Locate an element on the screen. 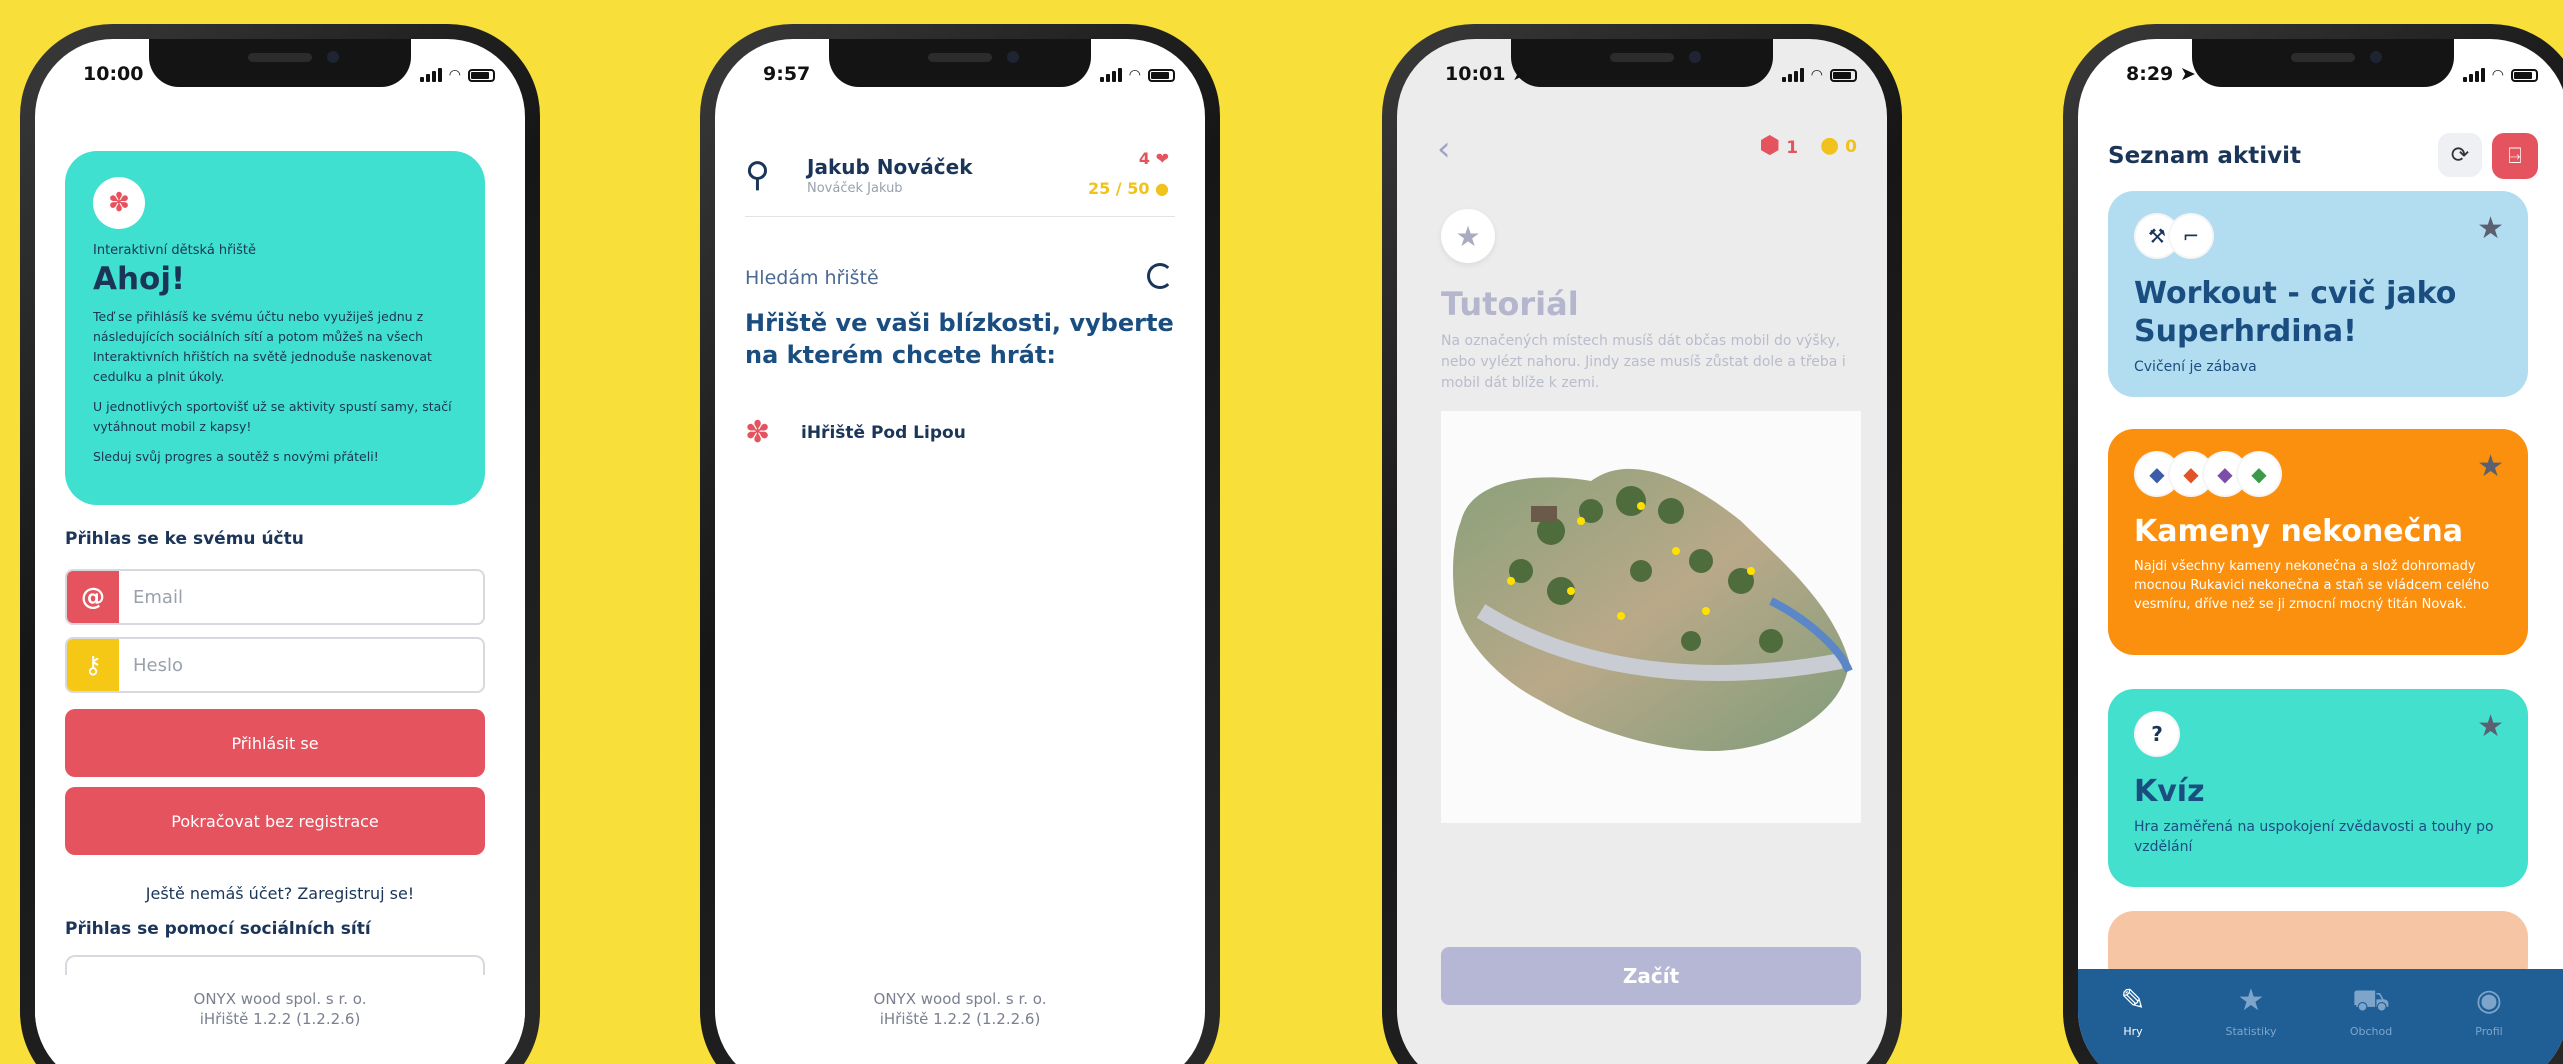 This screenshot has width=2563, height=1064. cart-icon: ⛟ is located at coordinates (2371, 1000).